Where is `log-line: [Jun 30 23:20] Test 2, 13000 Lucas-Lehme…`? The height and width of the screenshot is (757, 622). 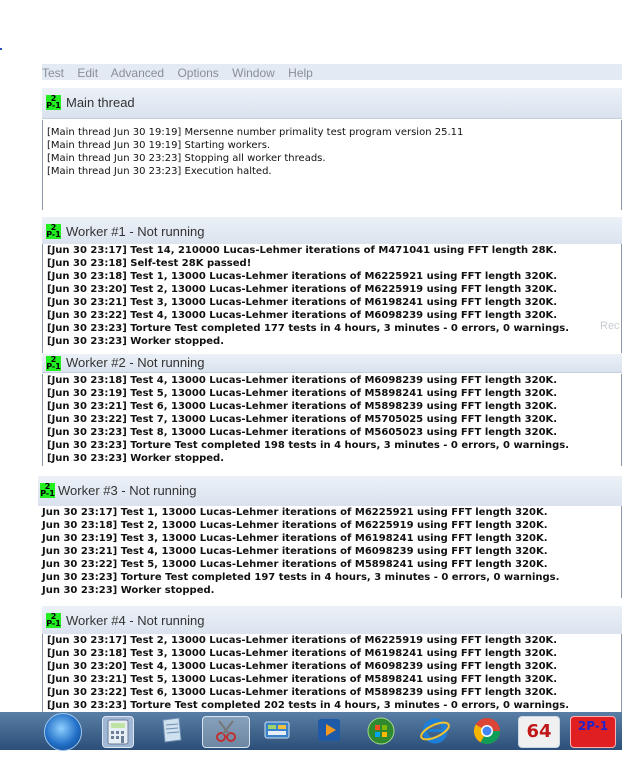
log-line: [Jun 30 23:20] Test 2, 13000 Lucas-Lehme… is located at coordinates (302, 289).